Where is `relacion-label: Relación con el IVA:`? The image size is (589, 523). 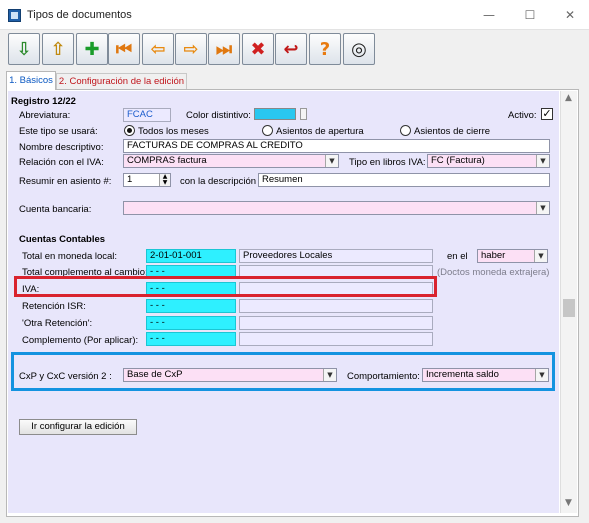 relacion-label: Relación con el IVA: is located at coordinates (61, 162).